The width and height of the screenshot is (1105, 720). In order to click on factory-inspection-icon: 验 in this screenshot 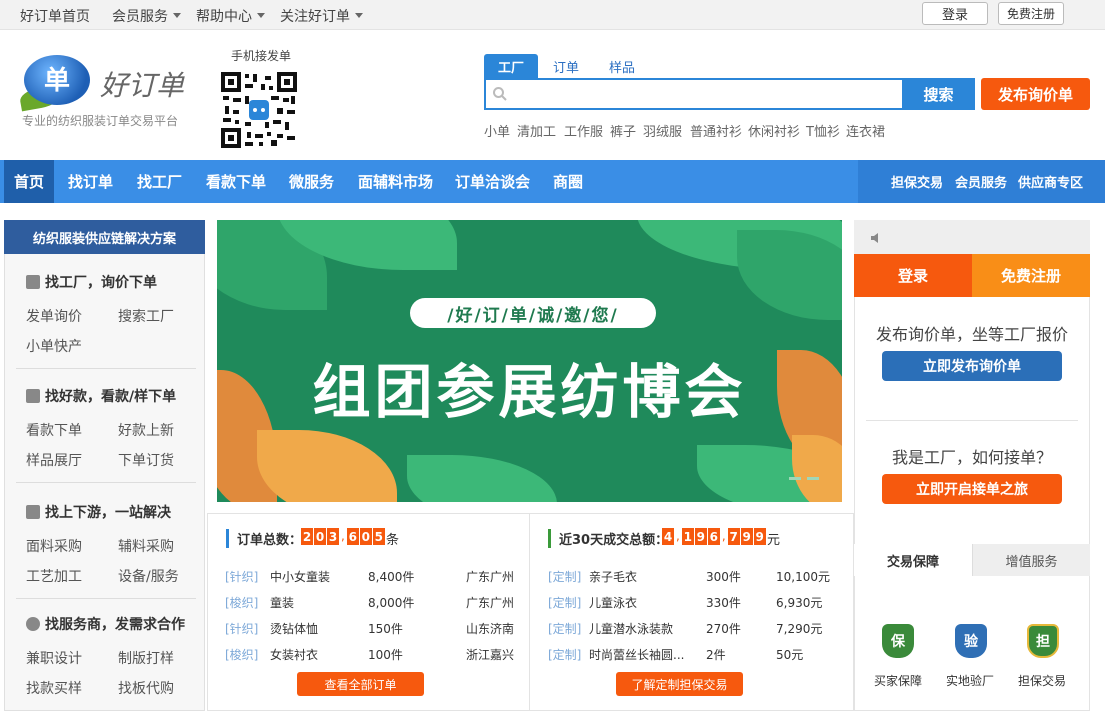, I will do `click(971, 641)`.